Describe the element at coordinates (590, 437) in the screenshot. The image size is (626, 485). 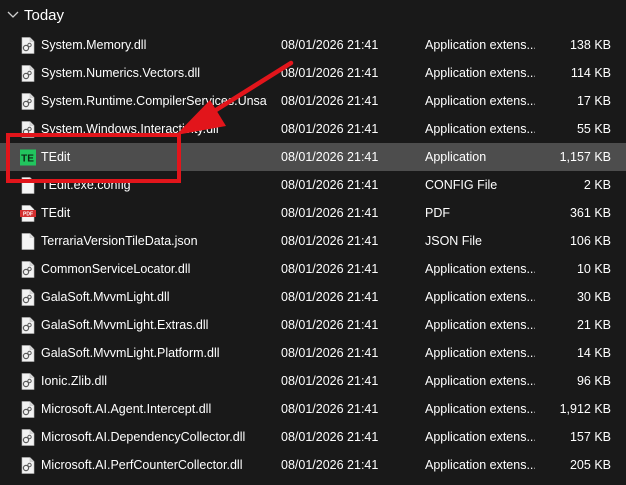
I see `file-size: 157 KB` at that location.